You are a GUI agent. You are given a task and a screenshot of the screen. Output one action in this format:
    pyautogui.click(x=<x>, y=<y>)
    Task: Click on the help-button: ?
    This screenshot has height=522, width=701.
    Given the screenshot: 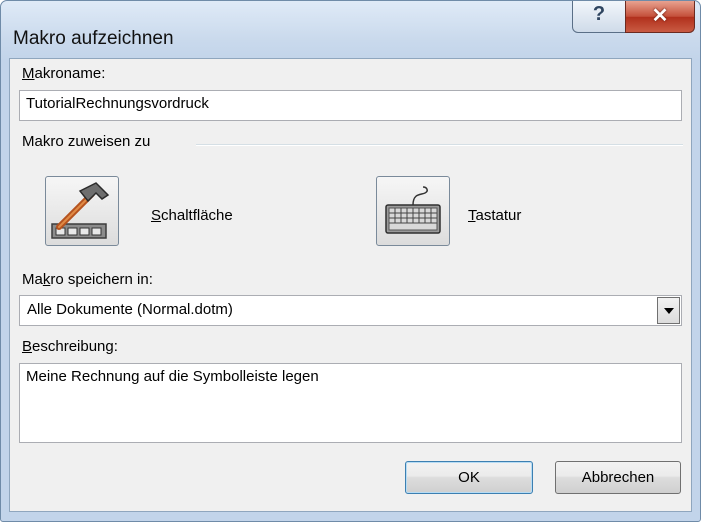 What is the action you would take?
    pyautogui.click(x=599, y=17)
    